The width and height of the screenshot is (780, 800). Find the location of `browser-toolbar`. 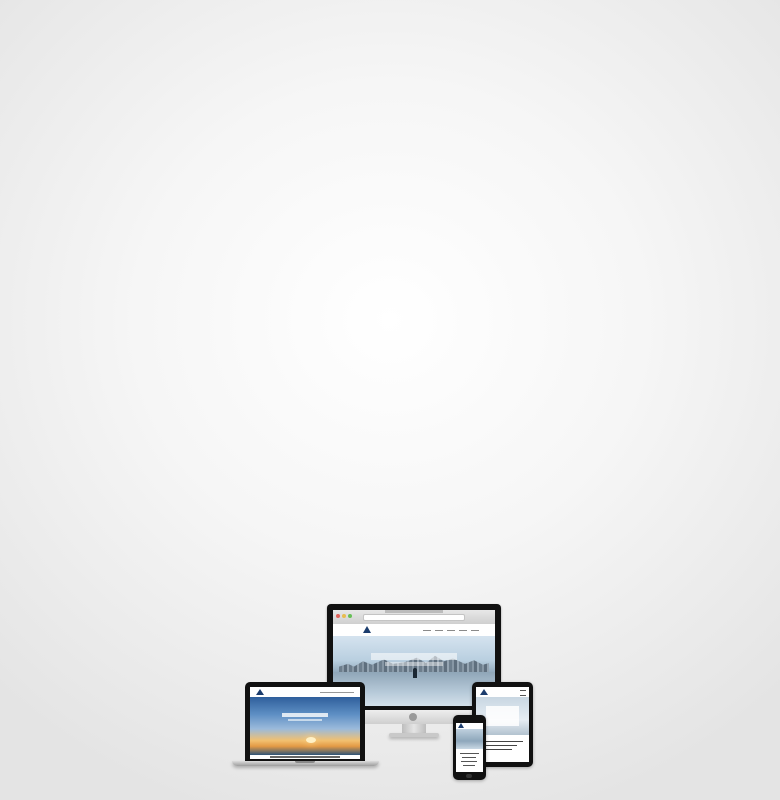

browser-toolbar is located at coordinates (414, 617).